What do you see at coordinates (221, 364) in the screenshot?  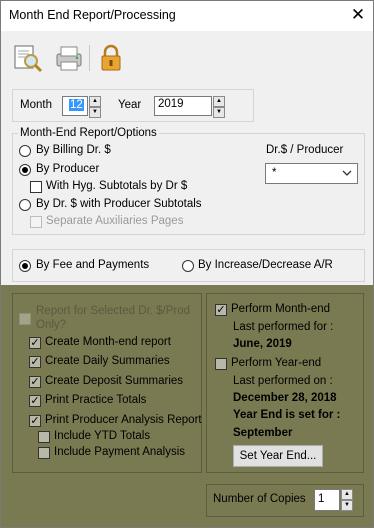 I see `perform-year-end-checkbox` at bounding box center [221, 364].